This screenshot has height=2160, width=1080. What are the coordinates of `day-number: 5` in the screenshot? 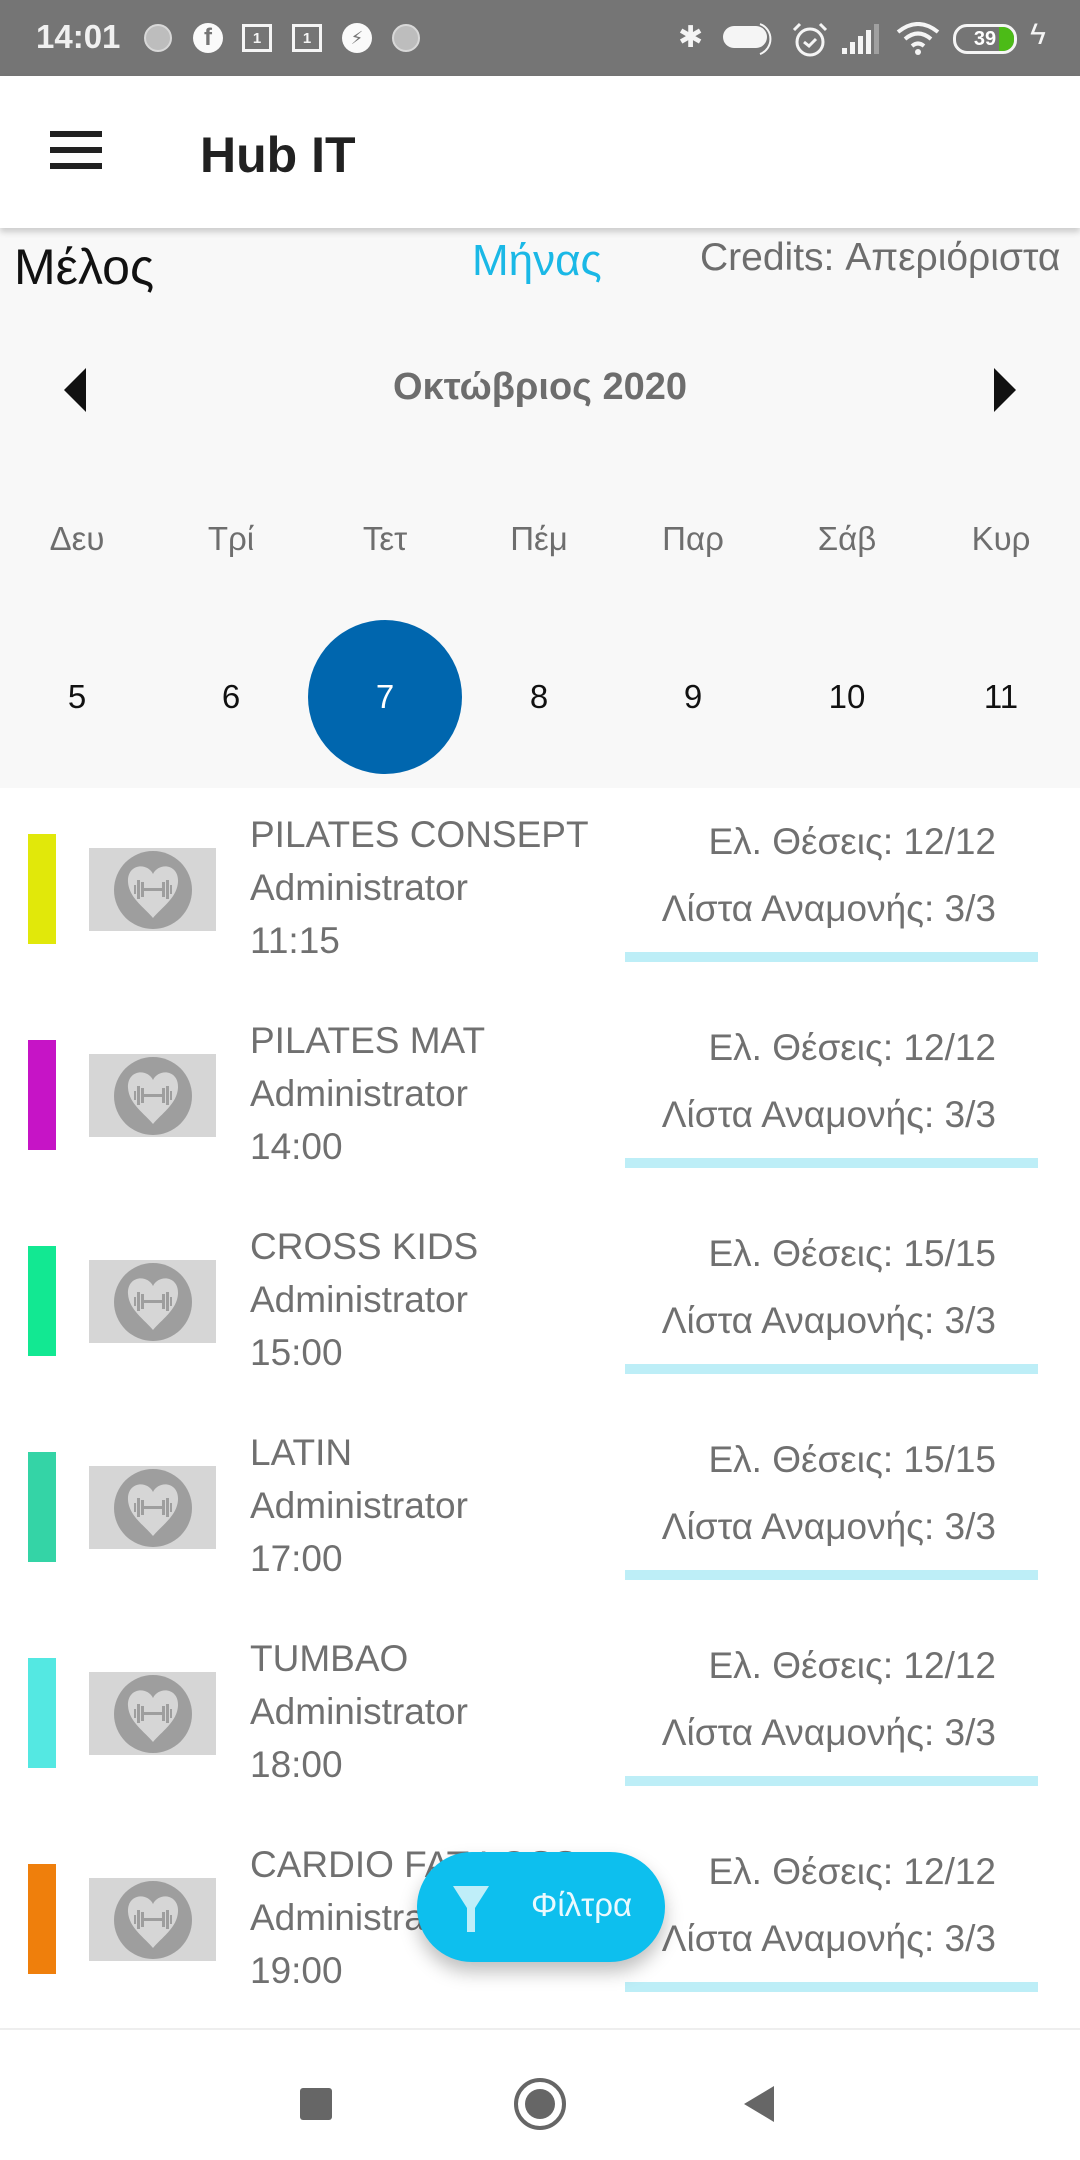 It's located at (77, 696).